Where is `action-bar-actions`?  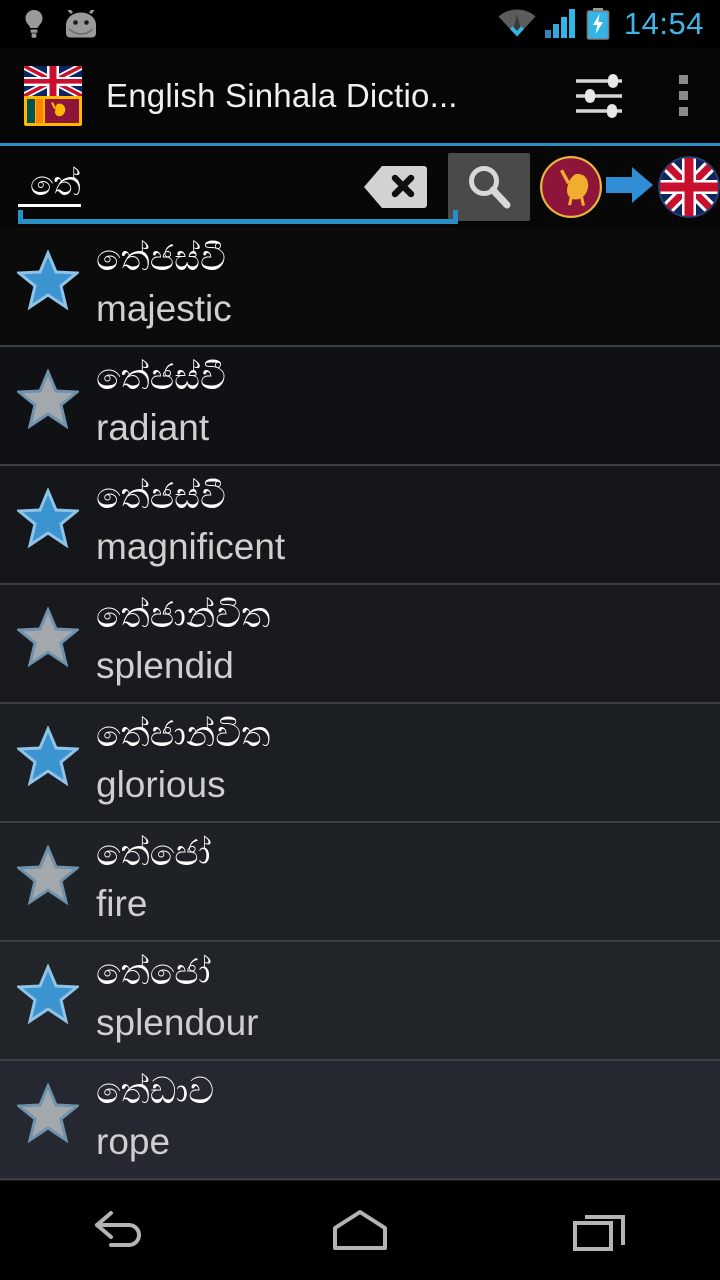
action-bar-actions is located at coordinates (637, 95).